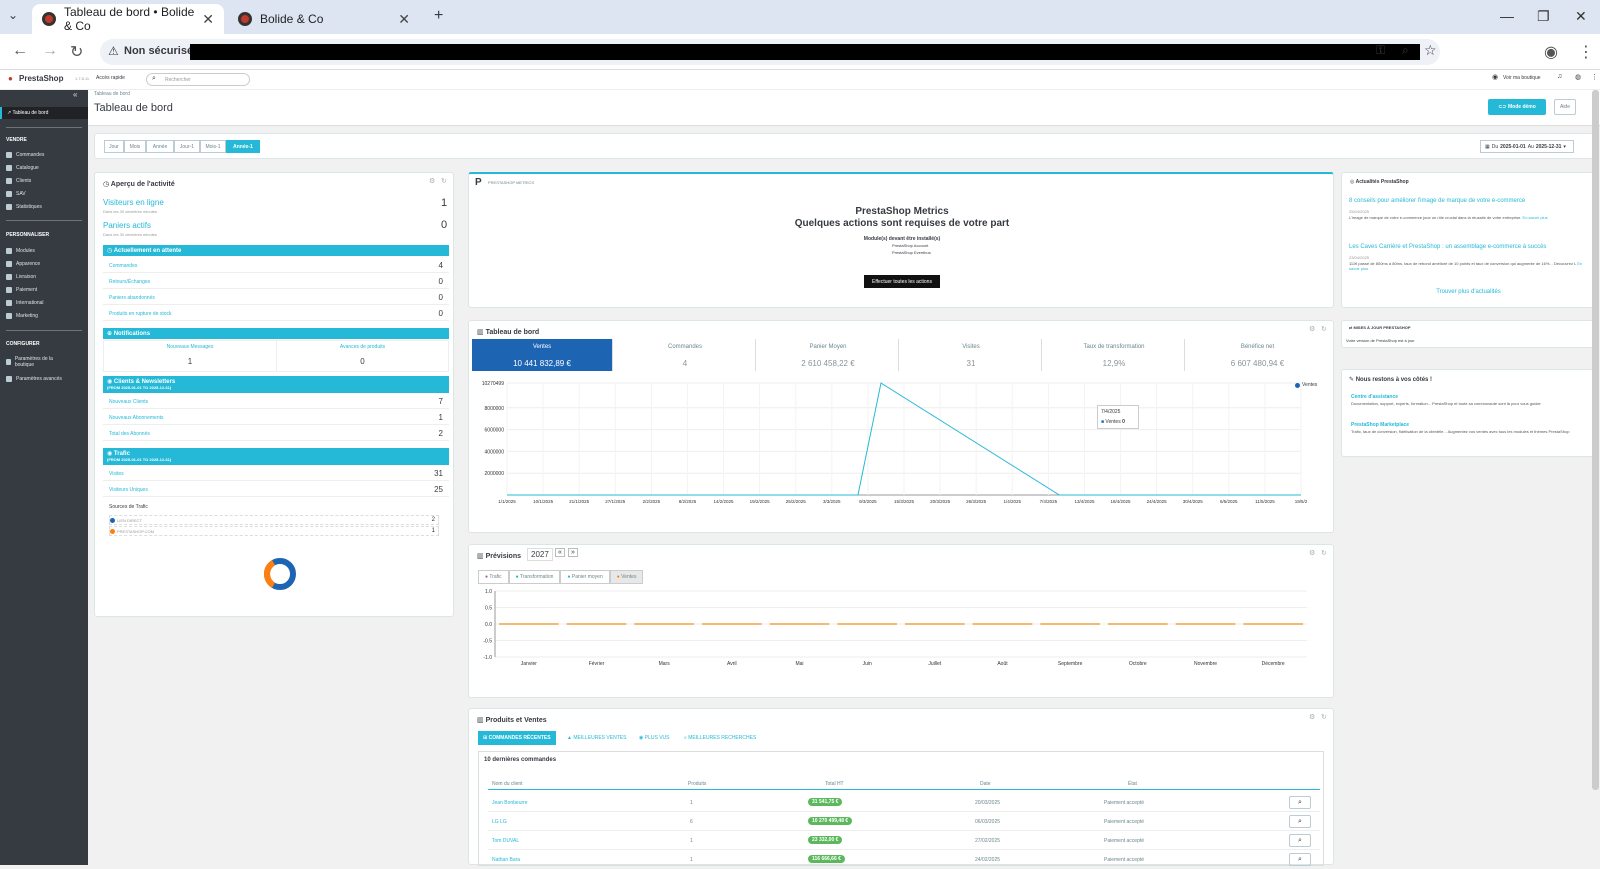  Describe the element at coordinates (902, 281) in the screenshot. I see `perform-actions-button: Effectuer toutes les actions` at that location.